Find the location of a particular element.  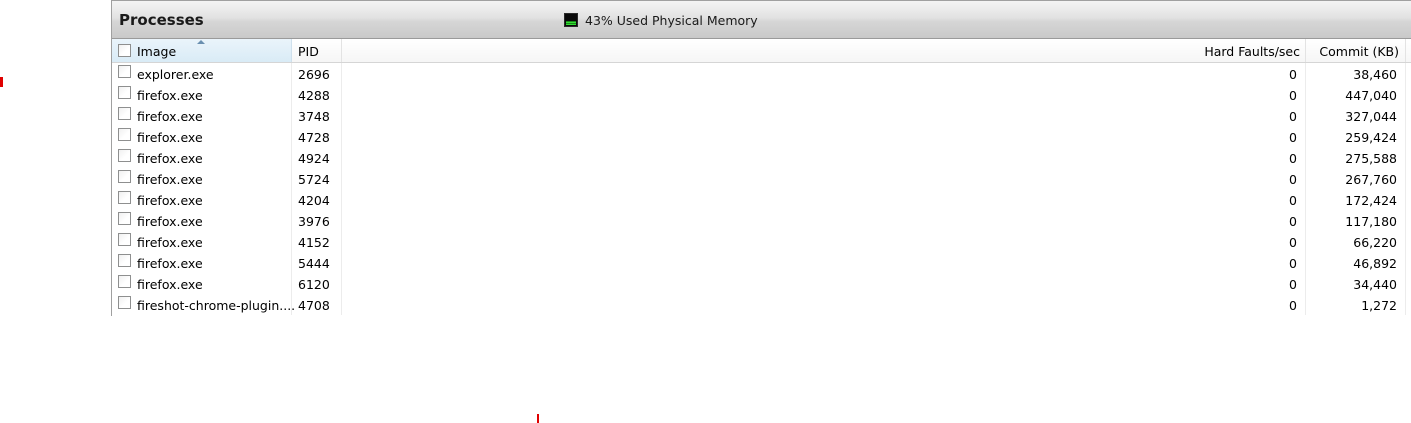

process-row: firefox.exe 4288 0 447,040 is located at coordinates (761, 94).